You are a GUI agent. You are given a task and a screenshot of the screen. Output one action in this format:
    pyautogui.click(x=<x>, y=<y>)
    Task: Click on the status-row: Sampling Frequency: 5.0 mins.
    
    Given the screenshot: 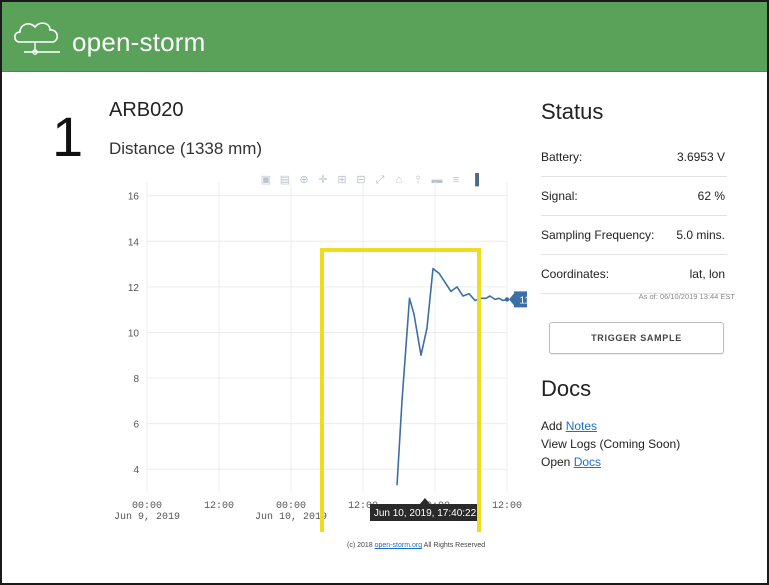 What is the action you would take?
    pyautogui.click(x=634, y=235)
    